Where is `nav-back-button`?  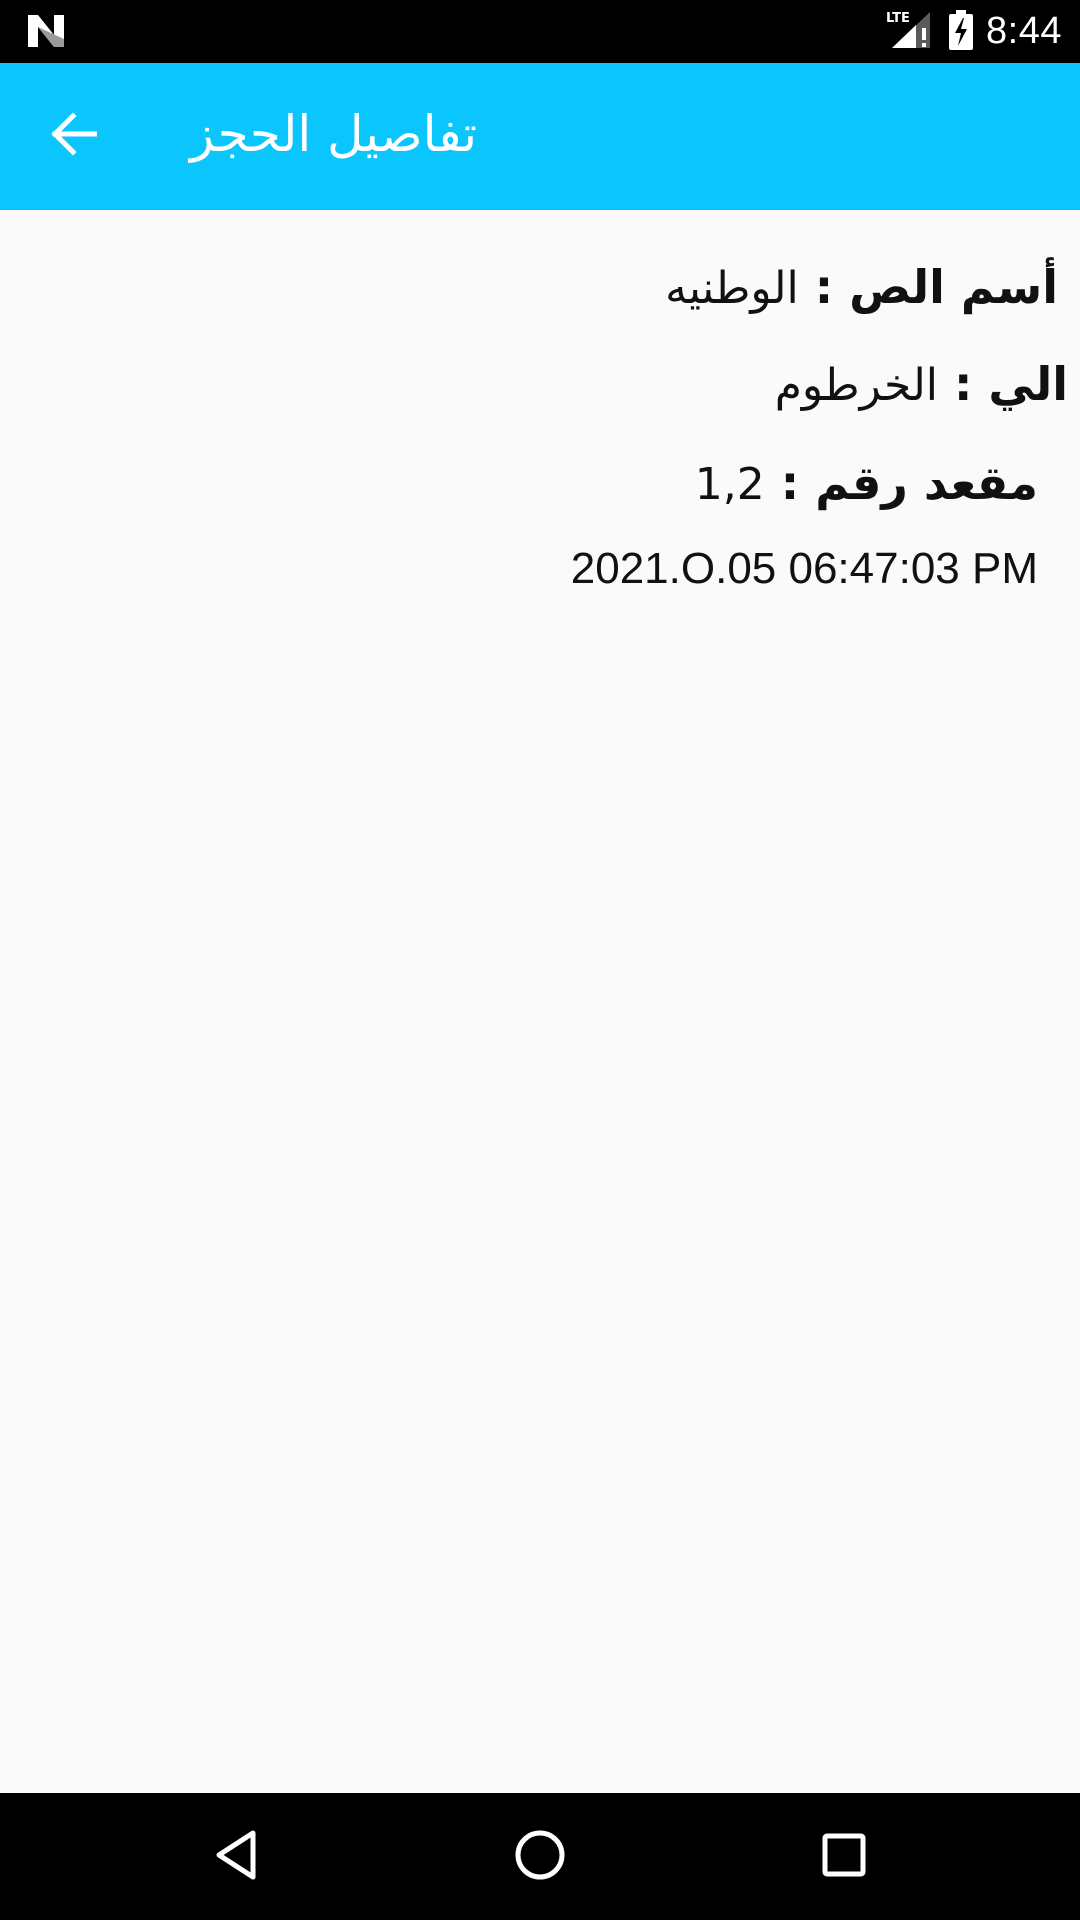
nav-back-button is located at coordinates (236, 1857).